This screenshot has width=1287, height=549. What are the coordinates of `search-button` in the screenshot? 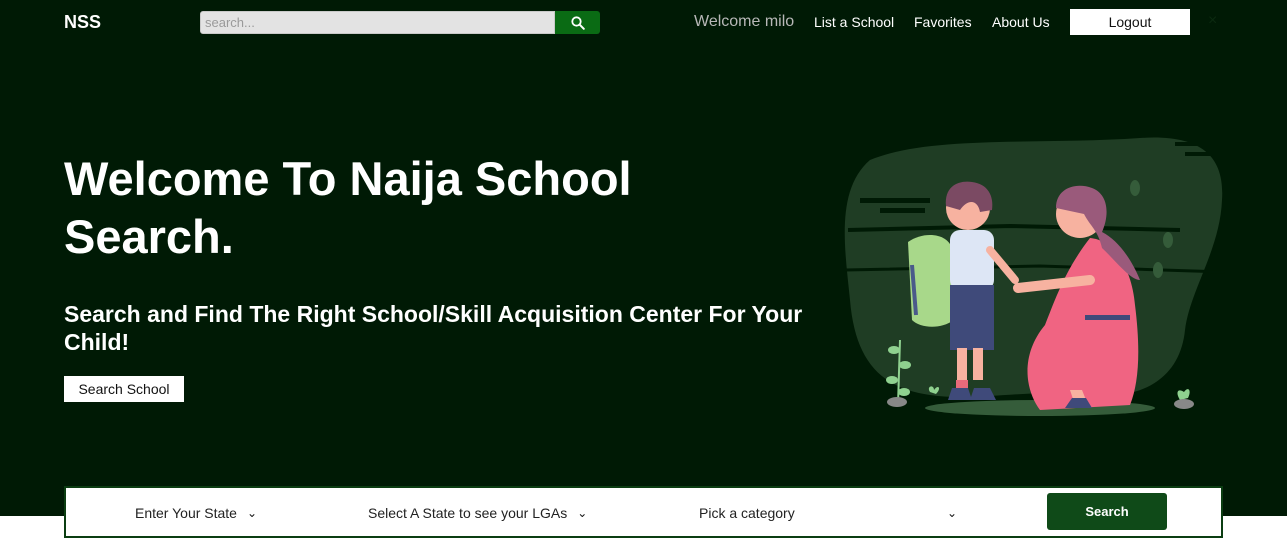 It's located at (577, 22).